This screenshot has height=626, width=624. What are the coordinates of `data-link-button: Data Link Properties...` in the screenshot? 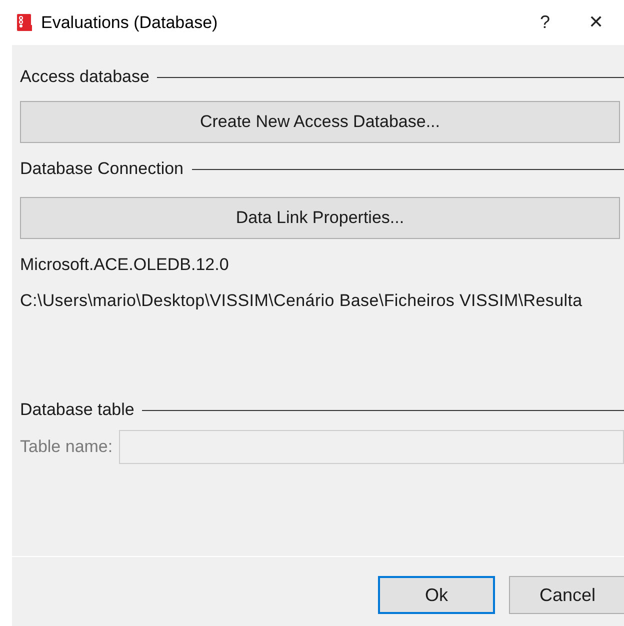 It's located at (320, 218).